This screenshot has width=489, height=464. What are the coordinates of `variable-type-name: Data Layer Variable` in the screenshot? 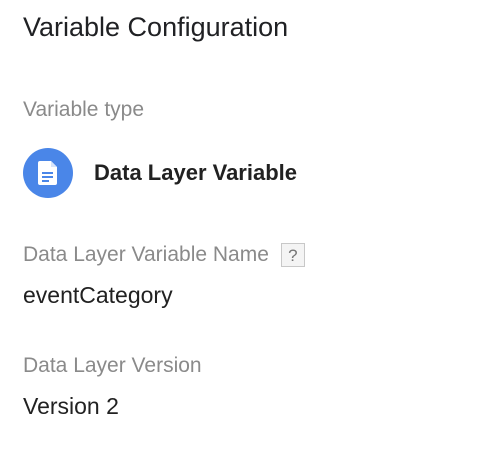 It's located at (196, 172).